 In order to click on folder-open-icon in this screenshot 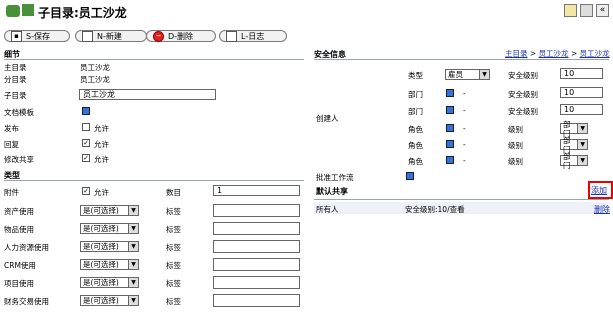, I will do `click(570, 10)`.